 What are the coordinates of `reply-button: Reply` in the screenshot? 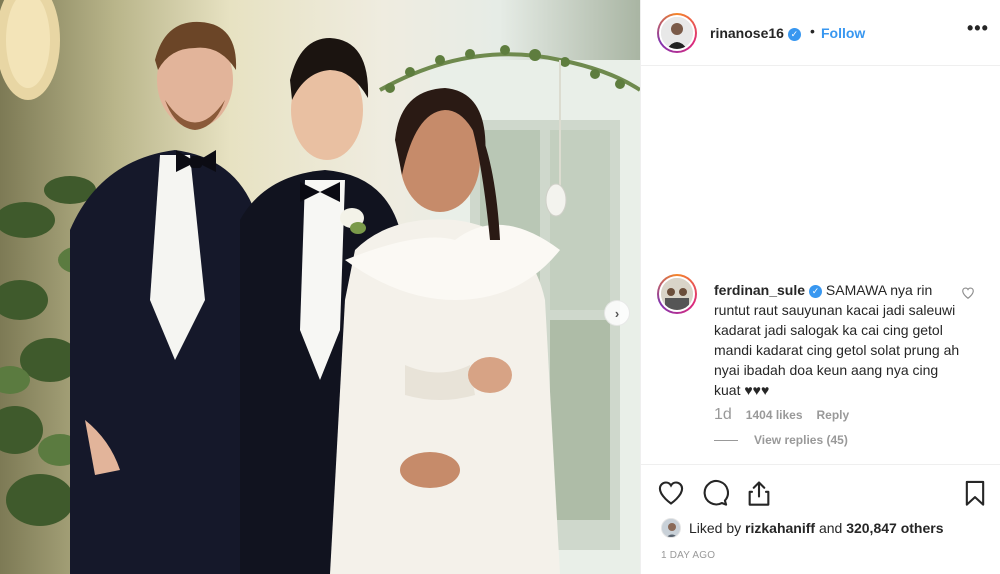 It's located at (833, 415).